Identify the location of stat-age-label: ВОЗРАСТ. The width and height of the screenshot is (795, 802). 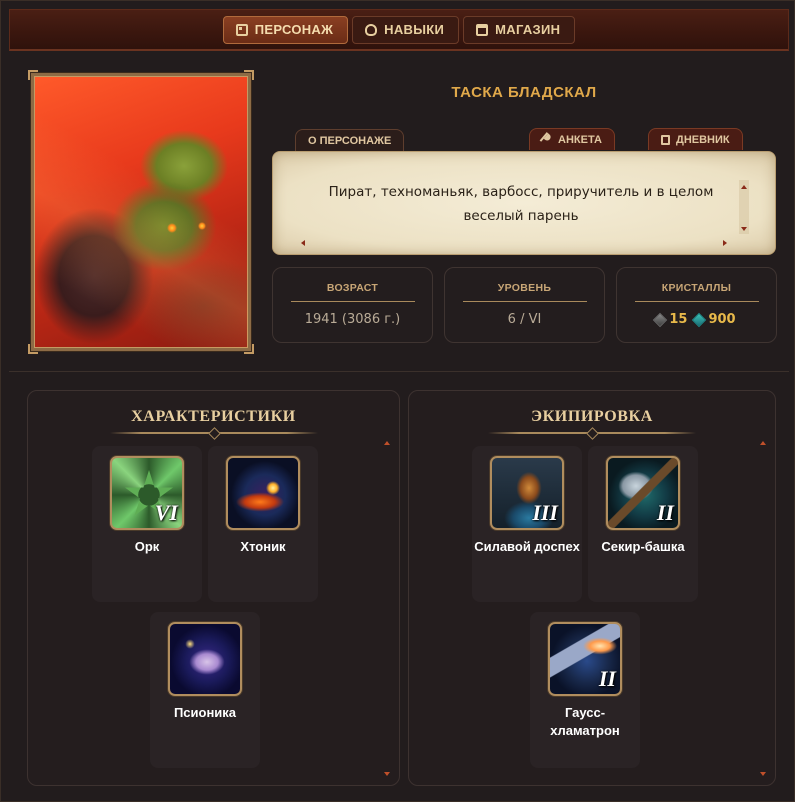
(352, 288).